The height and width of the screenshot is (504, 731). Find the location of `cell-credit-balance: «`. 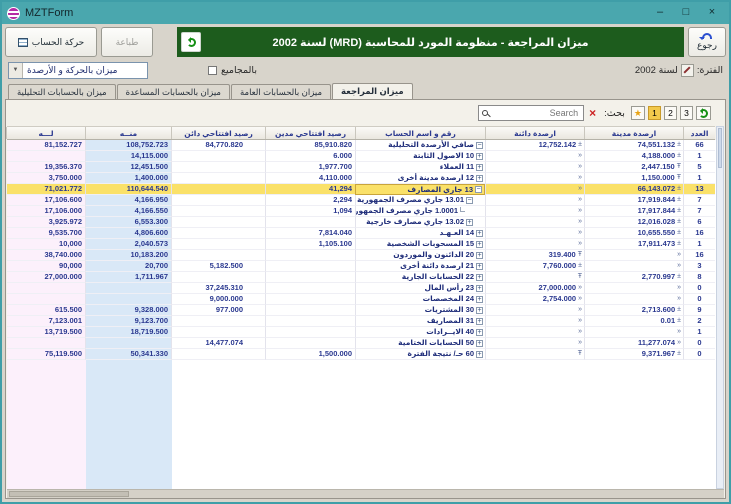

cell-credit-balance: « is located at coordinates (534, 211).